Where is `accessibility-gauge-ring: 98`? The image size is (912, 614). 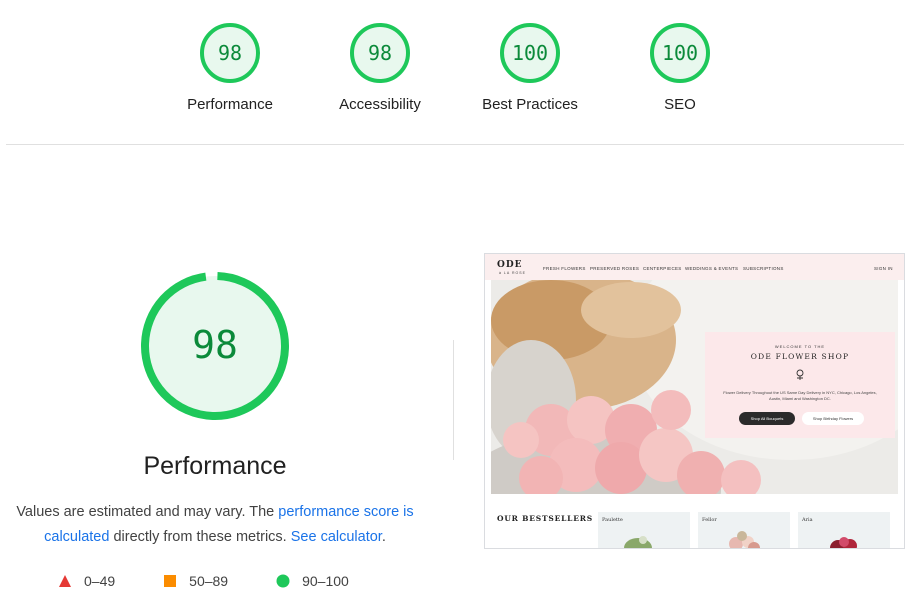 accessibility-gauge-ring: 98 is located at coordinates (380, 53).